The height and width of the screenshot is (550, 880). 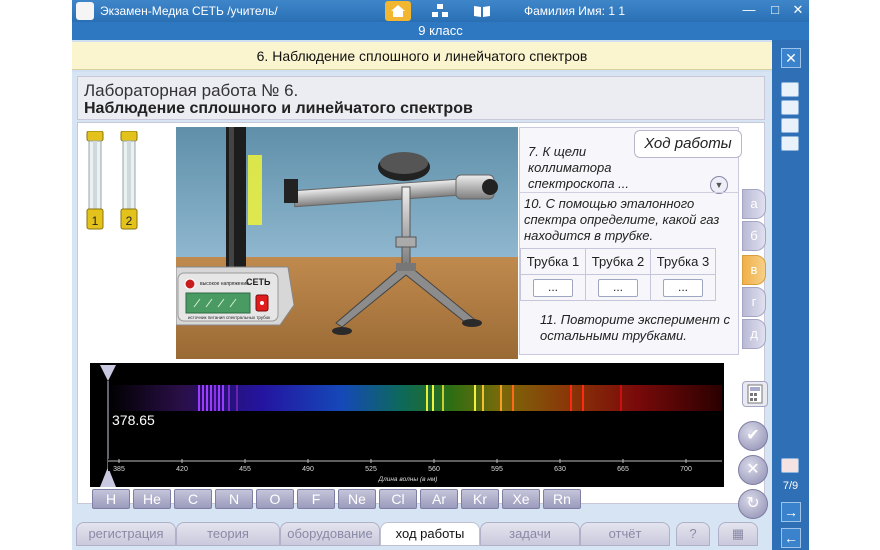 What do you see at coordinates (234, 499) in the screenshot?
I see `element-button-n: N` at bounding box center [234, 499].